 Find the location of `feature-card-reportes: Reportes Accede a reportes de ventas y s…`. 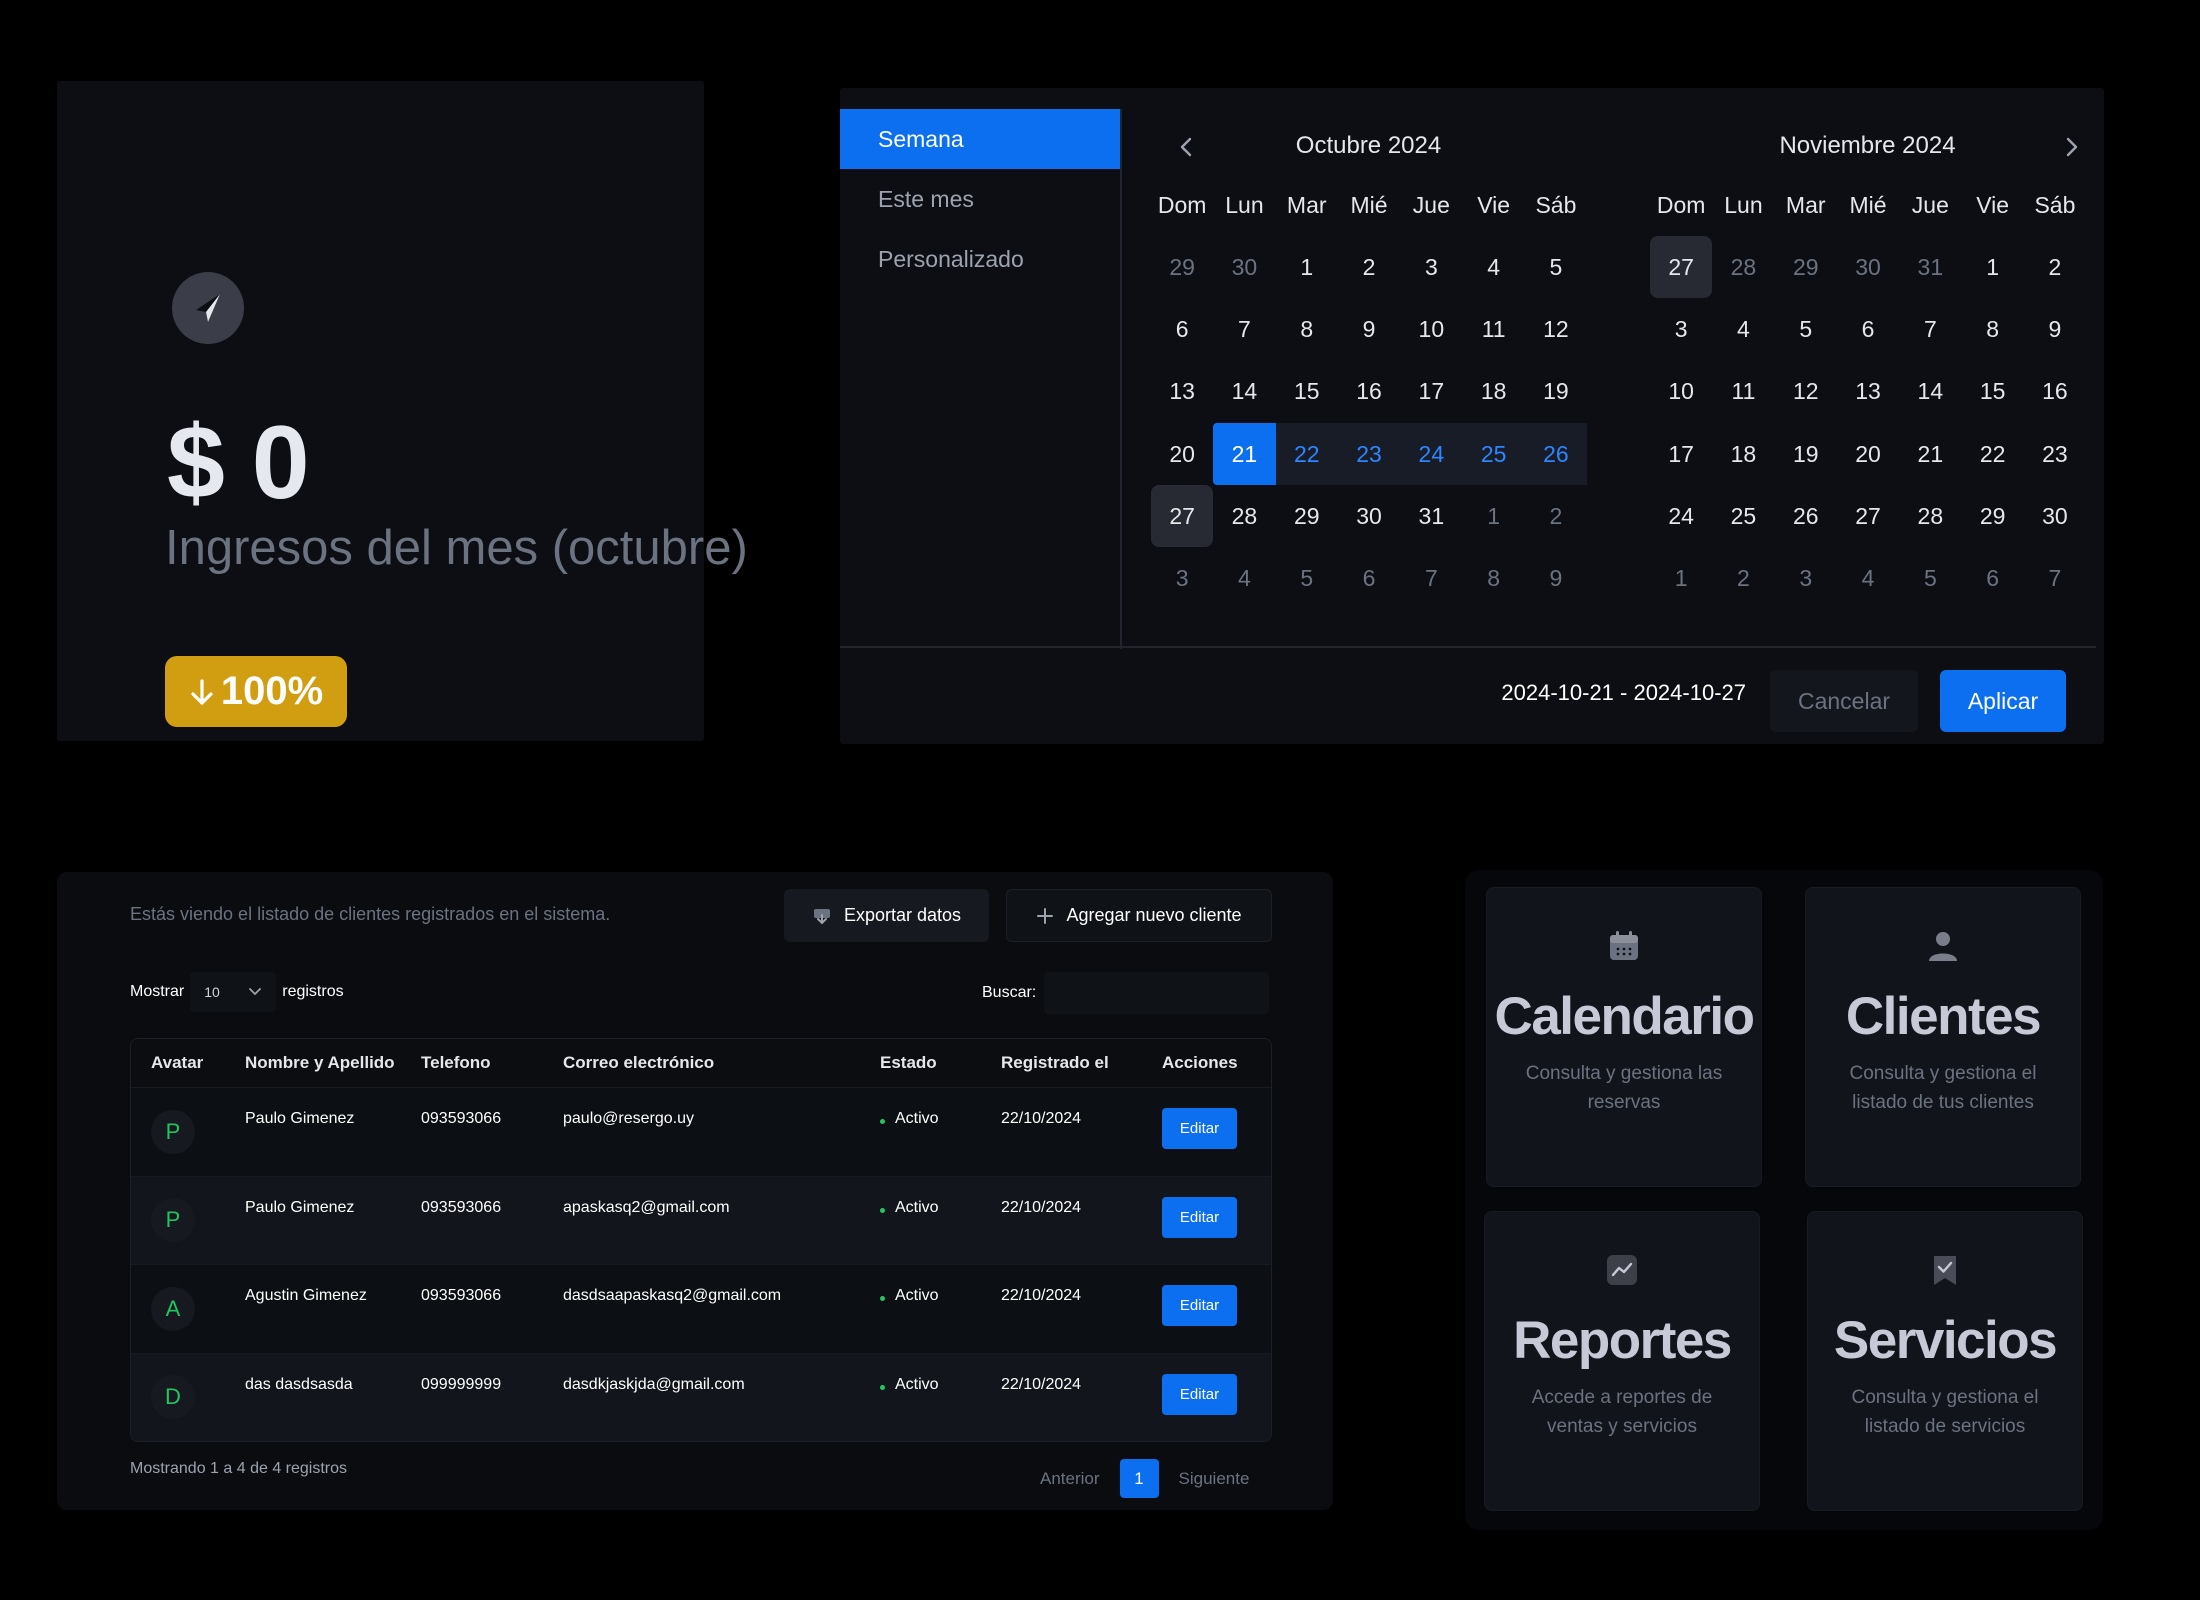

feature-card-reportes: Reportes Accede a reportes de ventas y s… is located at coordinates (1622, 1361).